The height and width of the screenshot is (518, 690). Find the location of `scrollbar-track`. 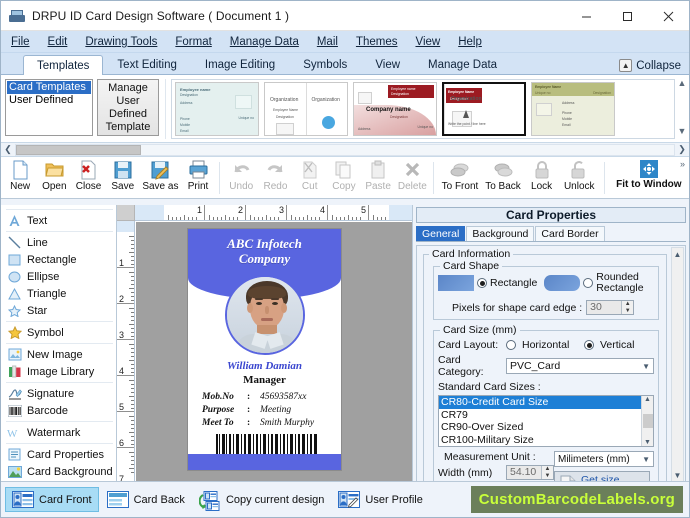

scrollbar-track is located at coordinates (345, 149).